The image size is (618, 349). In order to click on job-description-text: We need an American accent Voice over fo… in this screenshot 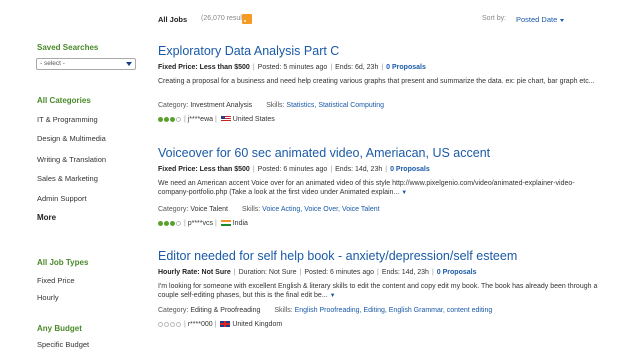, I will do `click(366, 188)`.